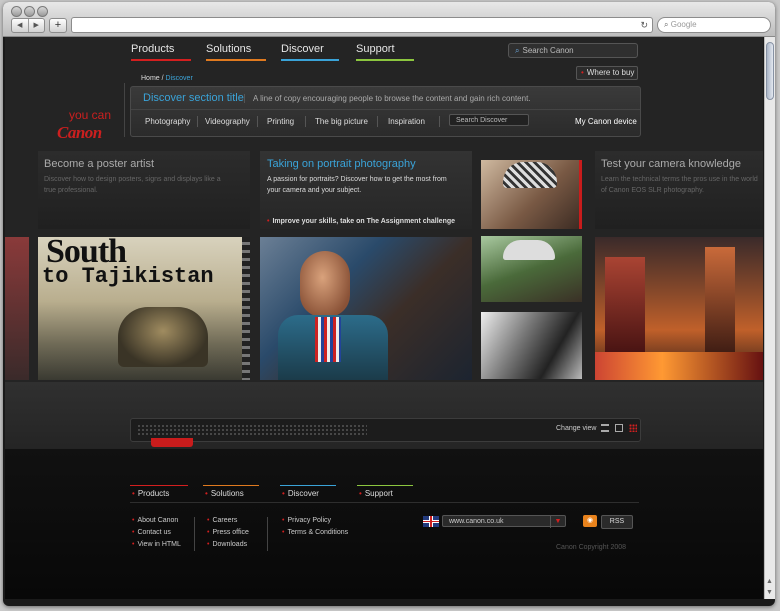  Describe the element at coordinates (644, 25) in the screenshot. I see `reload-icon: ↻` at that location.